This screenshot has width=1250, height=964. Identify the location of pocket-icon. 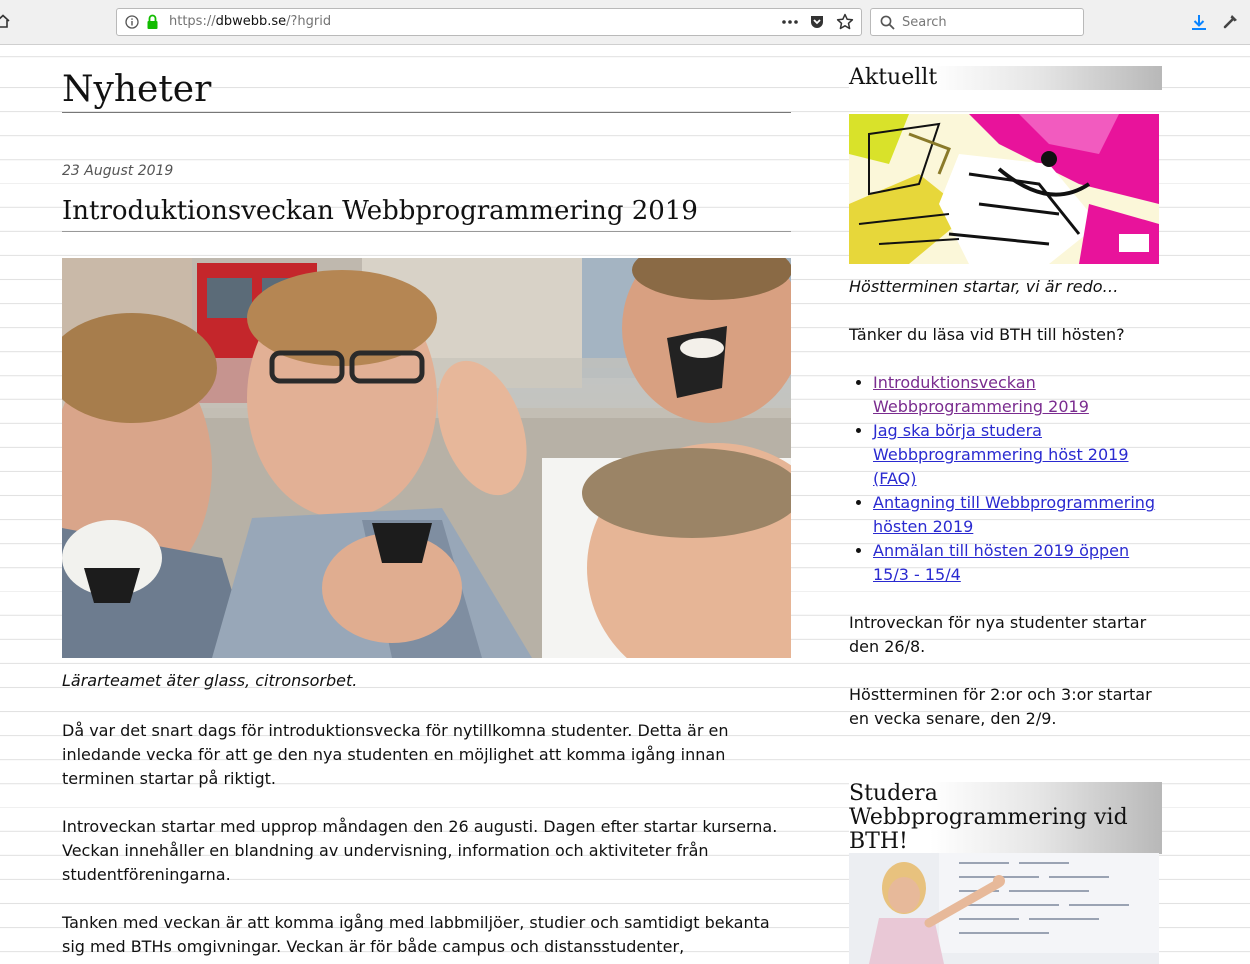
(817, 22).